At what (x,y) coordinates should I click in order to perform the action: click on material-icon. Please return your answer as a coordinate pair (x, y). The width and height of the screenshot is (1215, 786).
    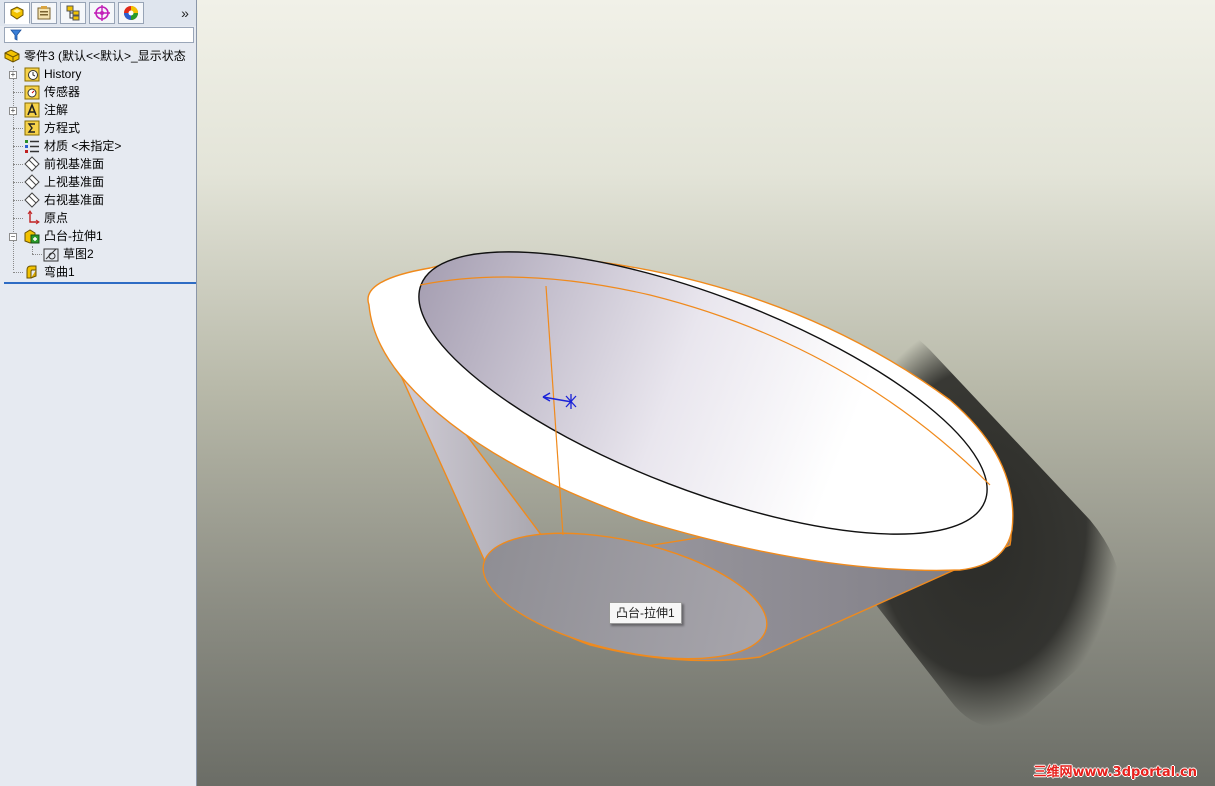
    Looking at the image, I should click on (32, 146).